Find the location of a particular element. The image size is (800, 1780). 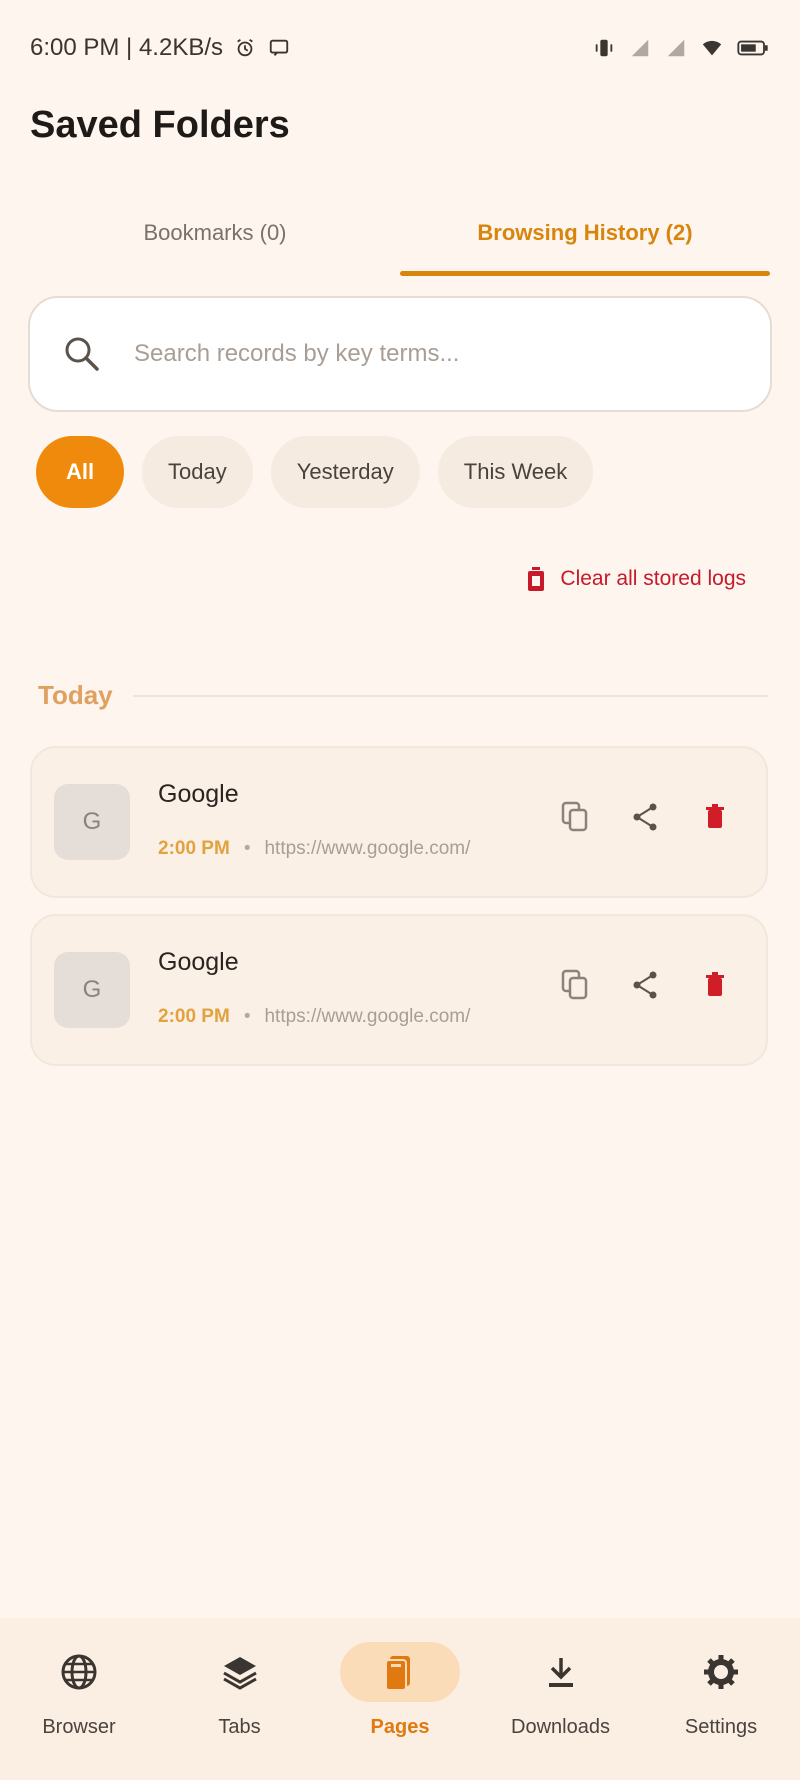

download-icon is located at coordinates (560, 1672).